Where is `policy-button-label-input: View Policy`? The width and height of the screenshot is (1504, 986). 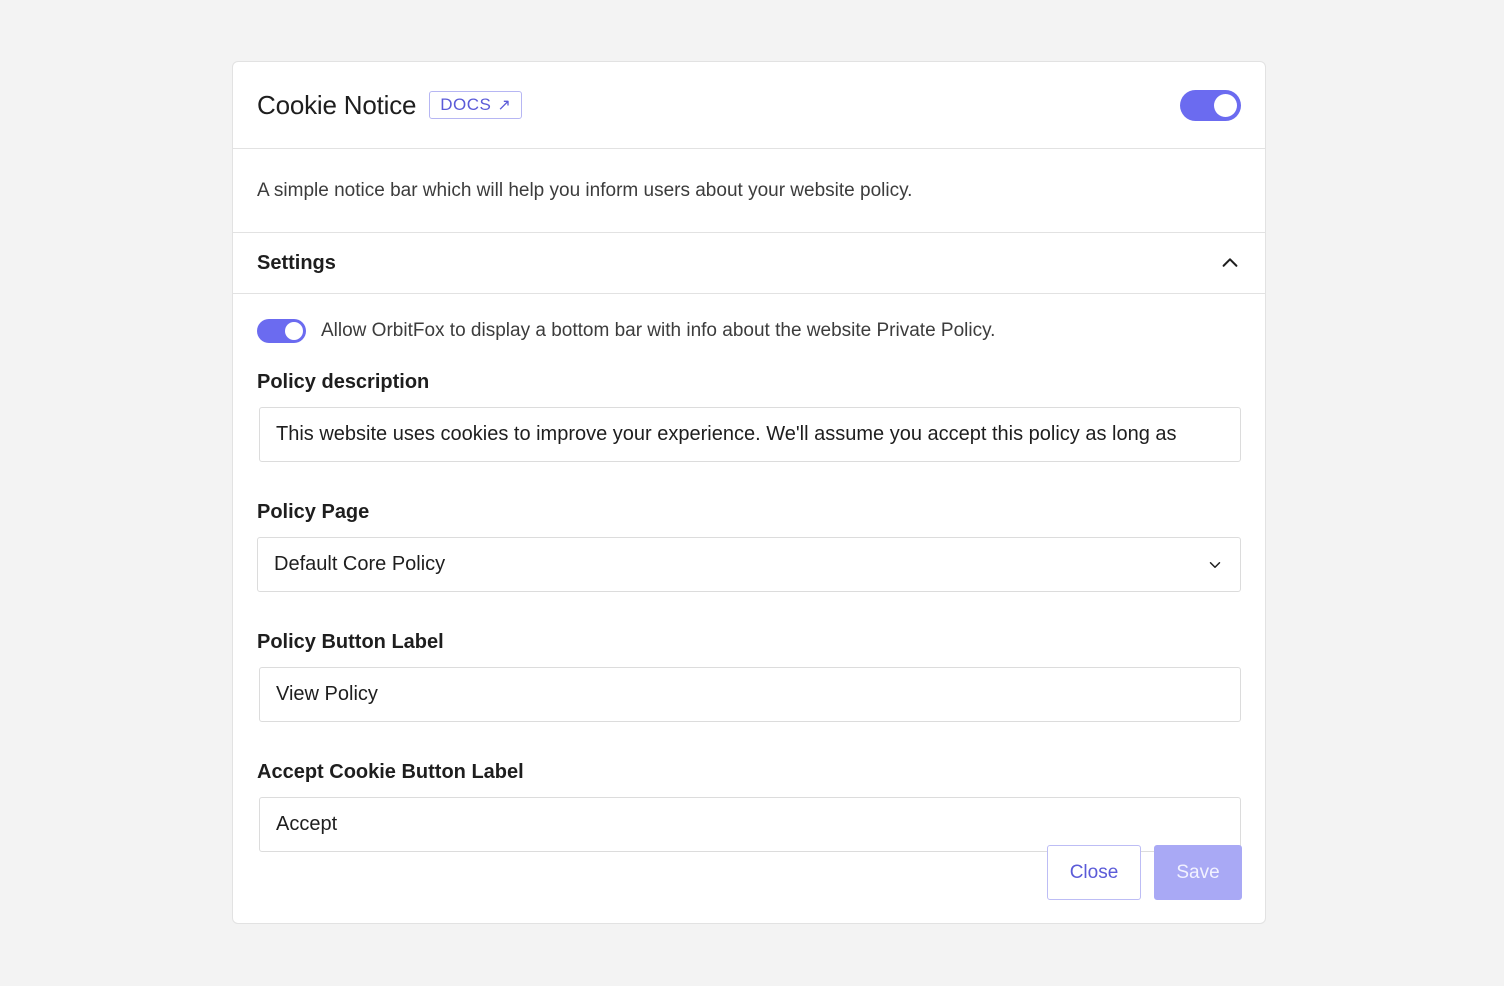 policy-button-label-input: View Policy is located at coordinates (750, 694).